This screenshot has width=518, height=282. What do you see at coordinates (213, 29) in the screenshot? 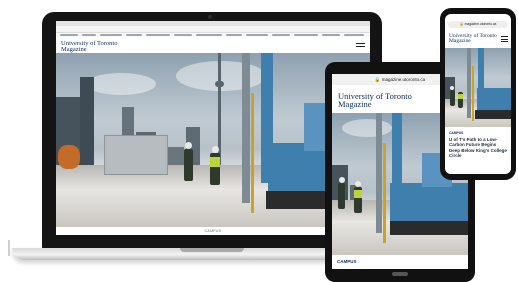
I see `browser-address-bar` at bounding box center [213, 29].